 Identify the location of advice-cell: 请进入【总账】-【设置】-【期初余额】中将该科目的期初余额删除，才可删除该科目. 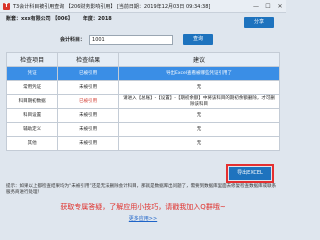
(199, 101).